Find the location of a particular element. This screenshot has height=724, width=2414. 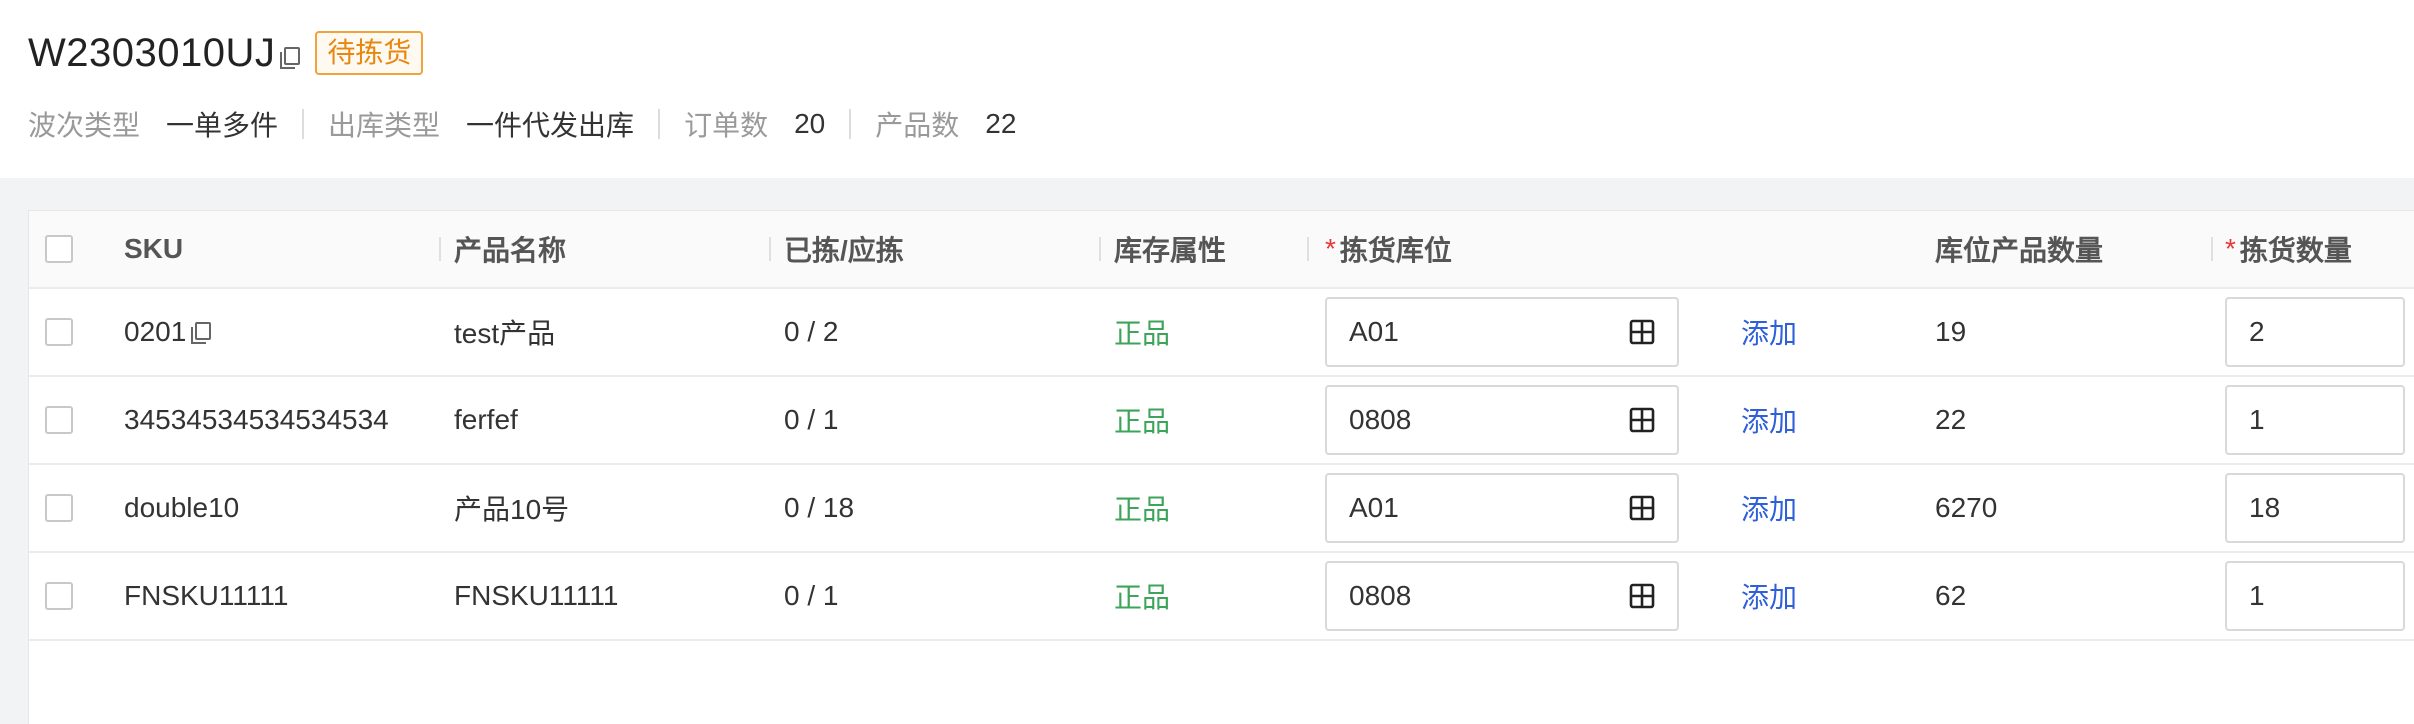

sku-value: 34534534534534534 is located at coordinates (256, 419).